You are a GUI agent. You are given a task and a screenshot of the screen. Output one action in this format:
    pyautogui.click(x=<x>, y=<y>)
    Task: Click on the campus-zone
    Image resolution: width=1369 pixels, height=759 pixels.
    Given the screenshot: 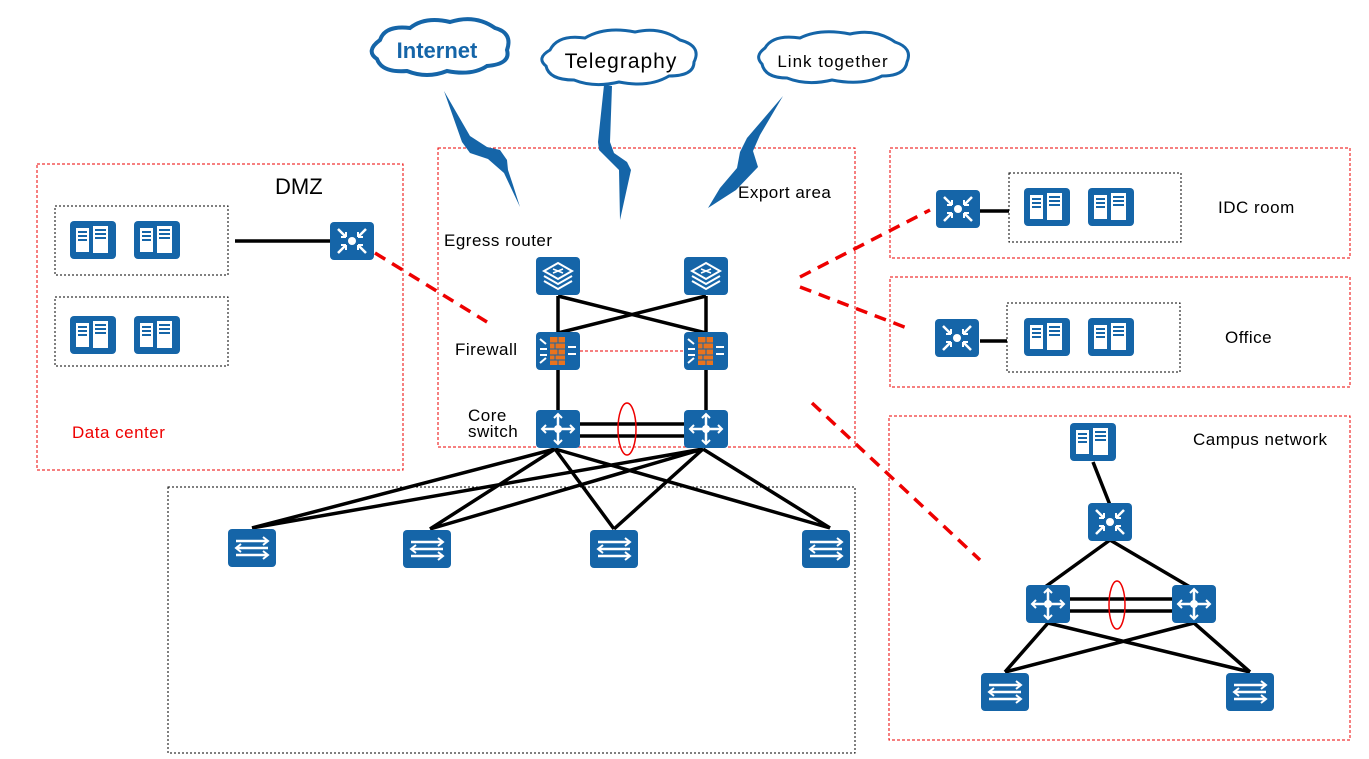 What is the action you would take?
    pyautogui.click(x=1119, y=578)
    